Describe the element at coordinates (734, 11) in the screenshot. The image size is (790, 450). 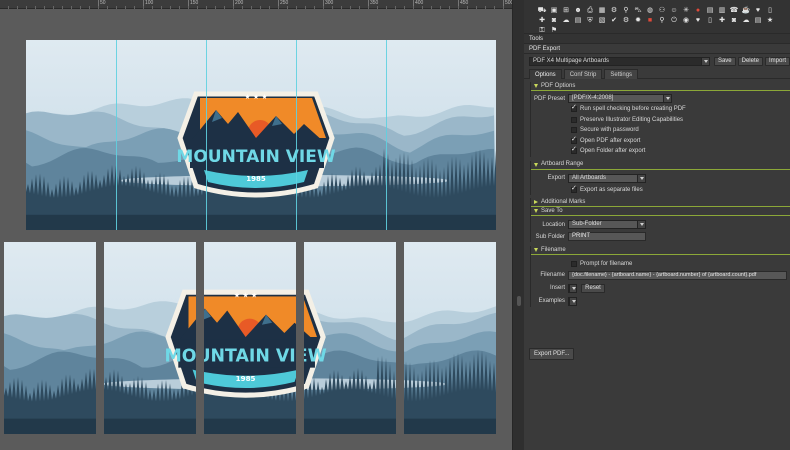
I see `phone-icon: ☎` at that location.